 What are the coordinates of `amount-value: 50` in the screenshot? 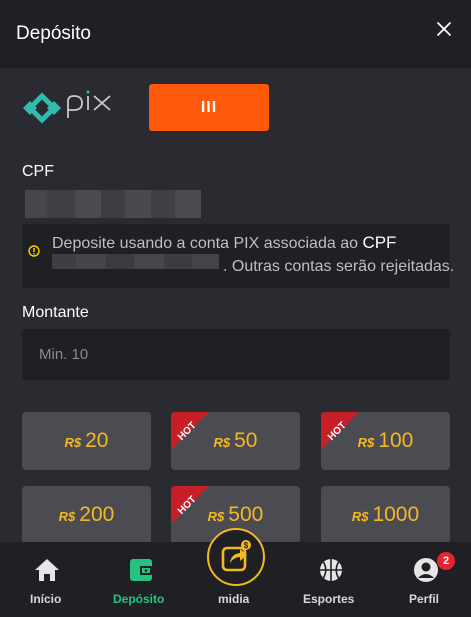 It's located at (246, 440).